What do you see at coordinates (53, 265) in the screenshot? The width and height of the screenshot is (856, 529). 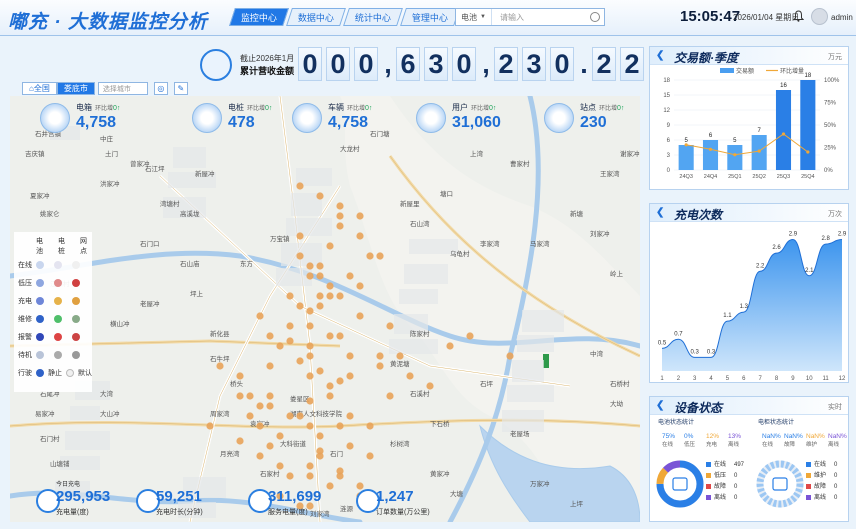 I see `legend-row: 在线` at bounding box center [53, 265].